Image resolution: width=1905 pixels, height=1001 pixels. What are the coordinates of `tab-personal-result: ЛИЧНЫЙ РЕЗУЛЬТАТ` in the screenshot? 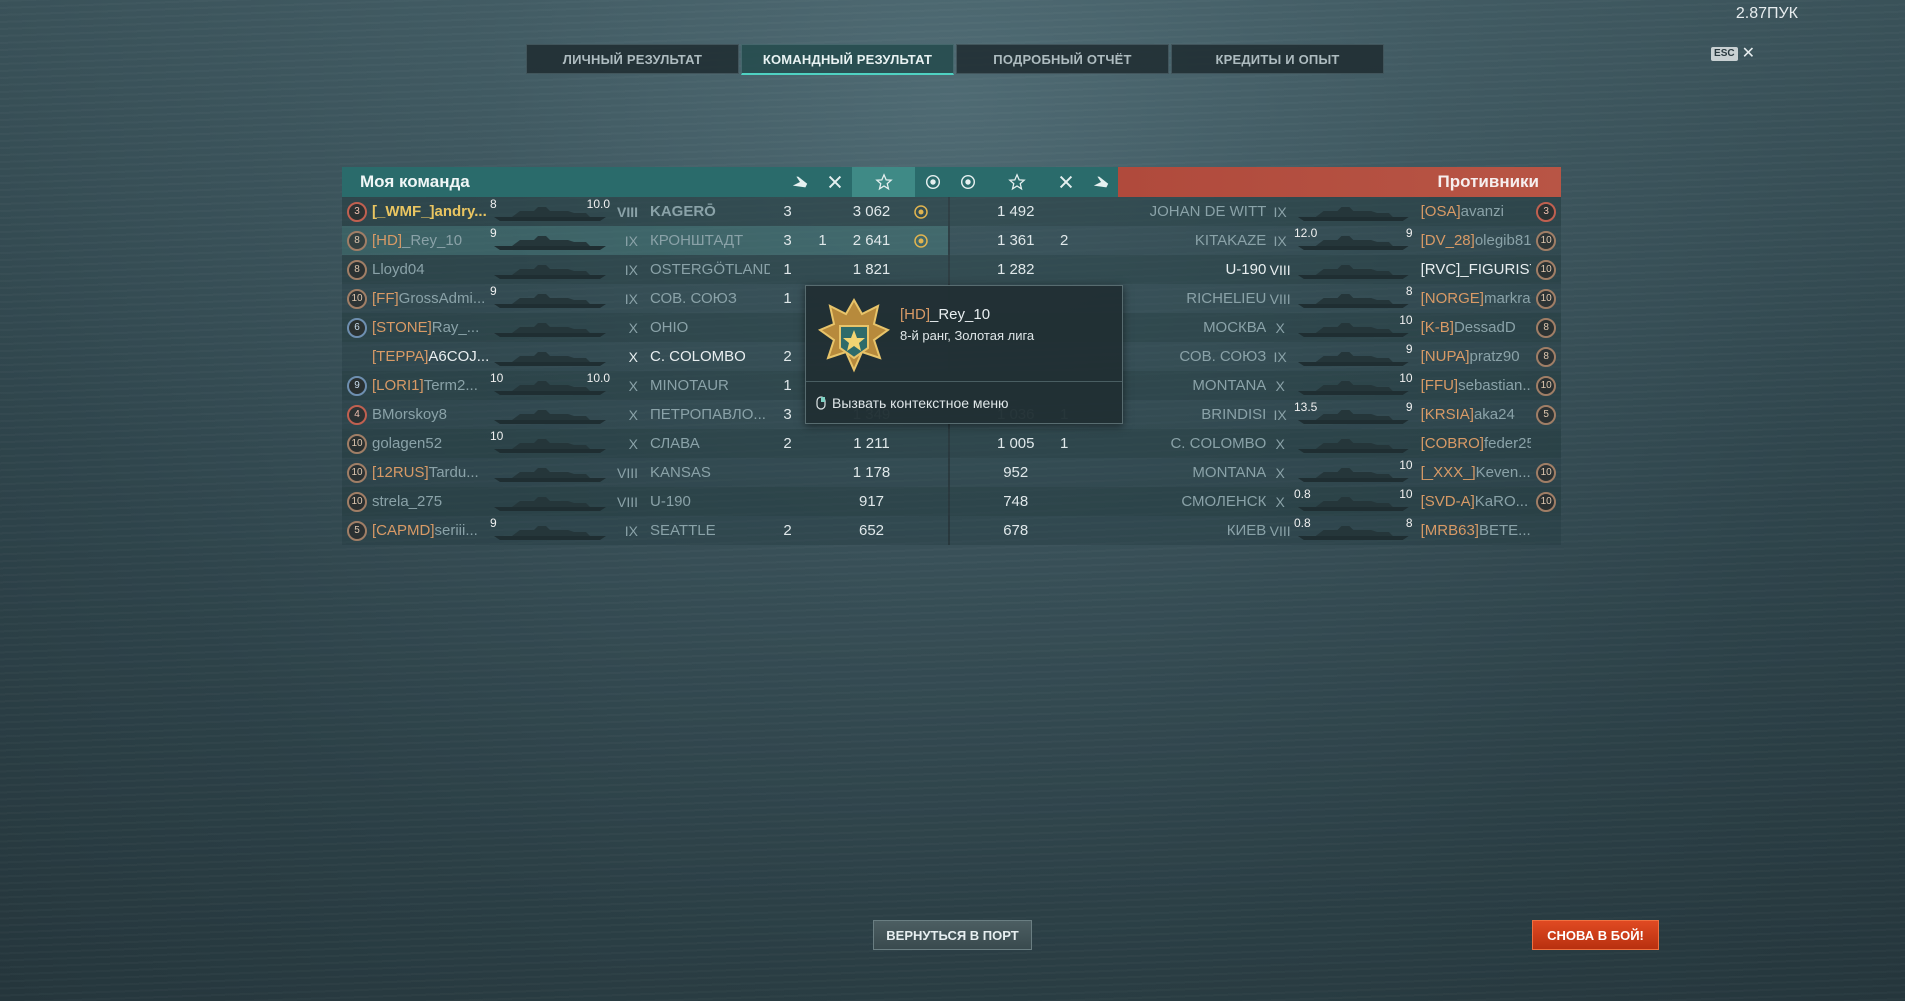 It's located at (632, 59).